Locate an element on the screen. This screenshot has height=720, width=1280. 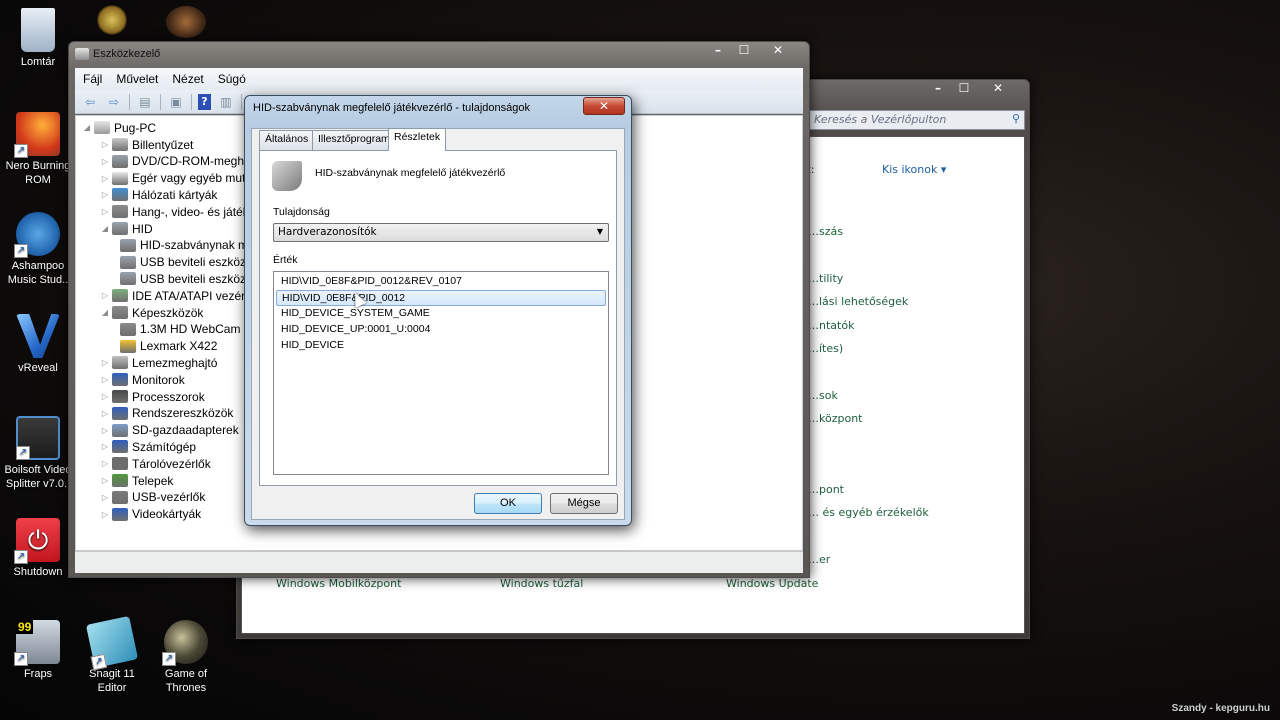
show-hide-console-tree-icon: ▤ is located at coordinates (145, 102).